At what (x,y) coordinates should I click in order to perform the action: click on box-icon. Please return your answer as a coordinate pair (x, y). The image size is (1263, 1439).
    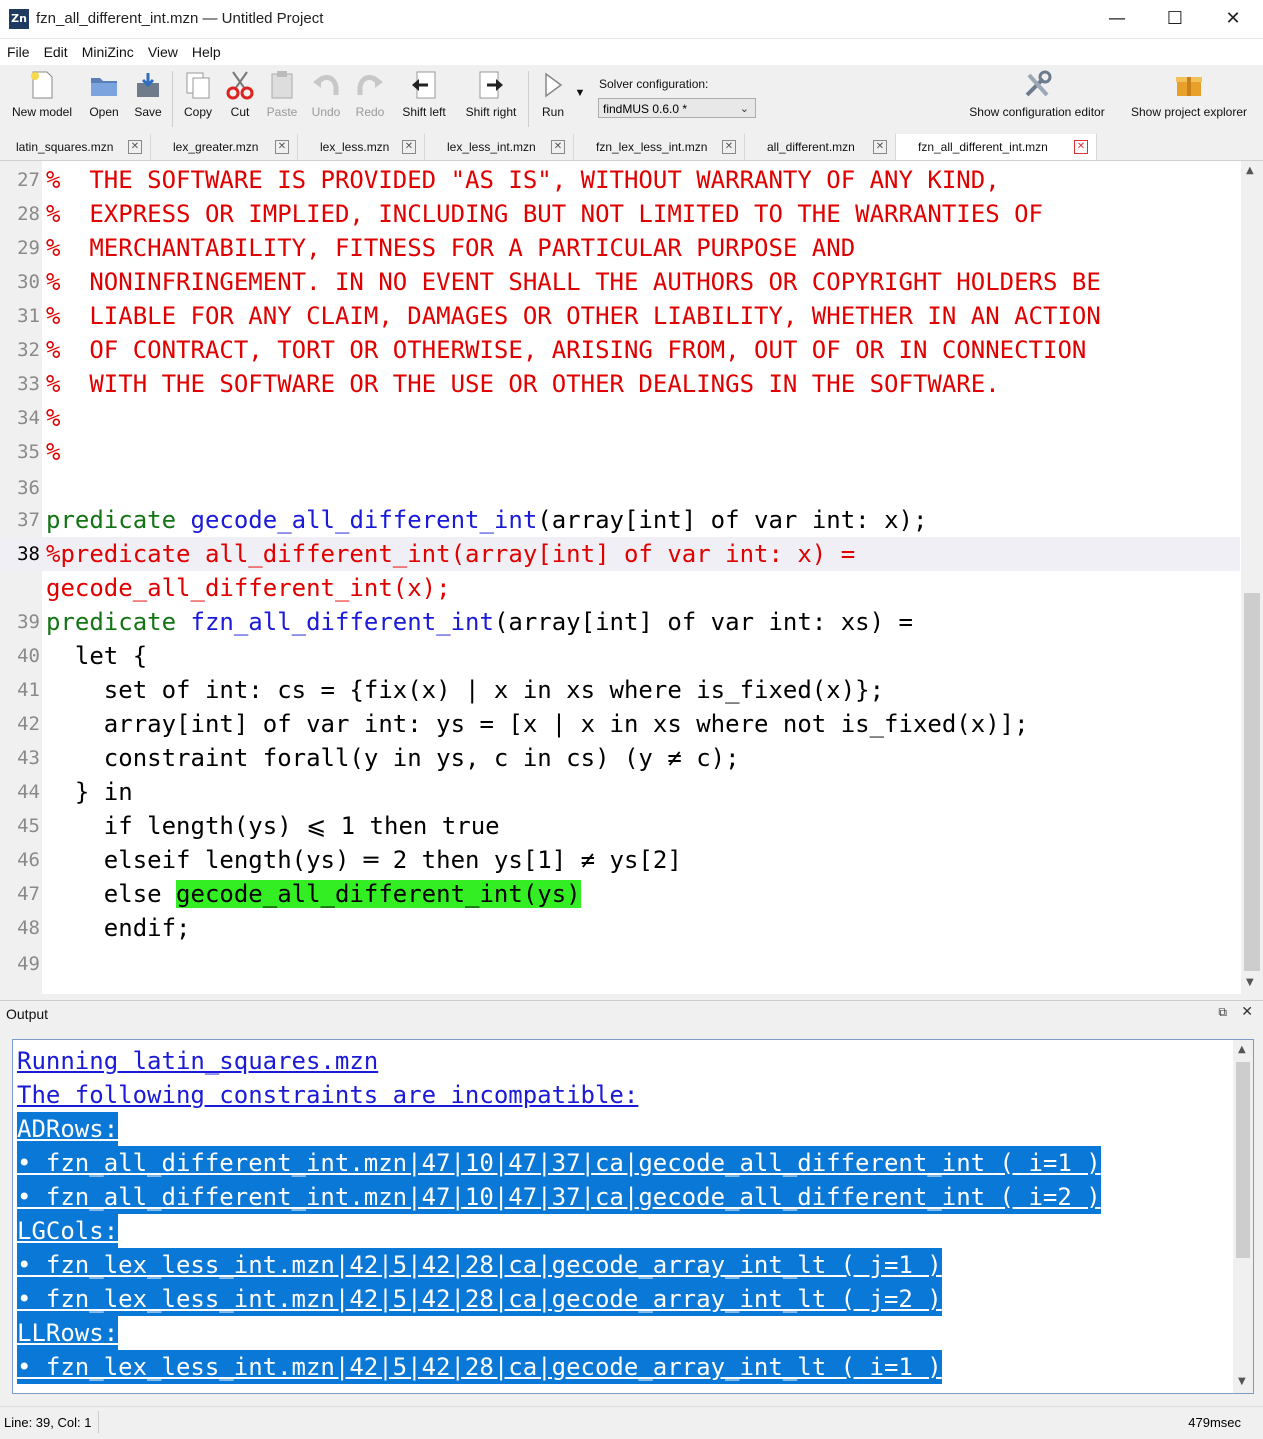
    Looking at the image, I should click on (1189, 86).